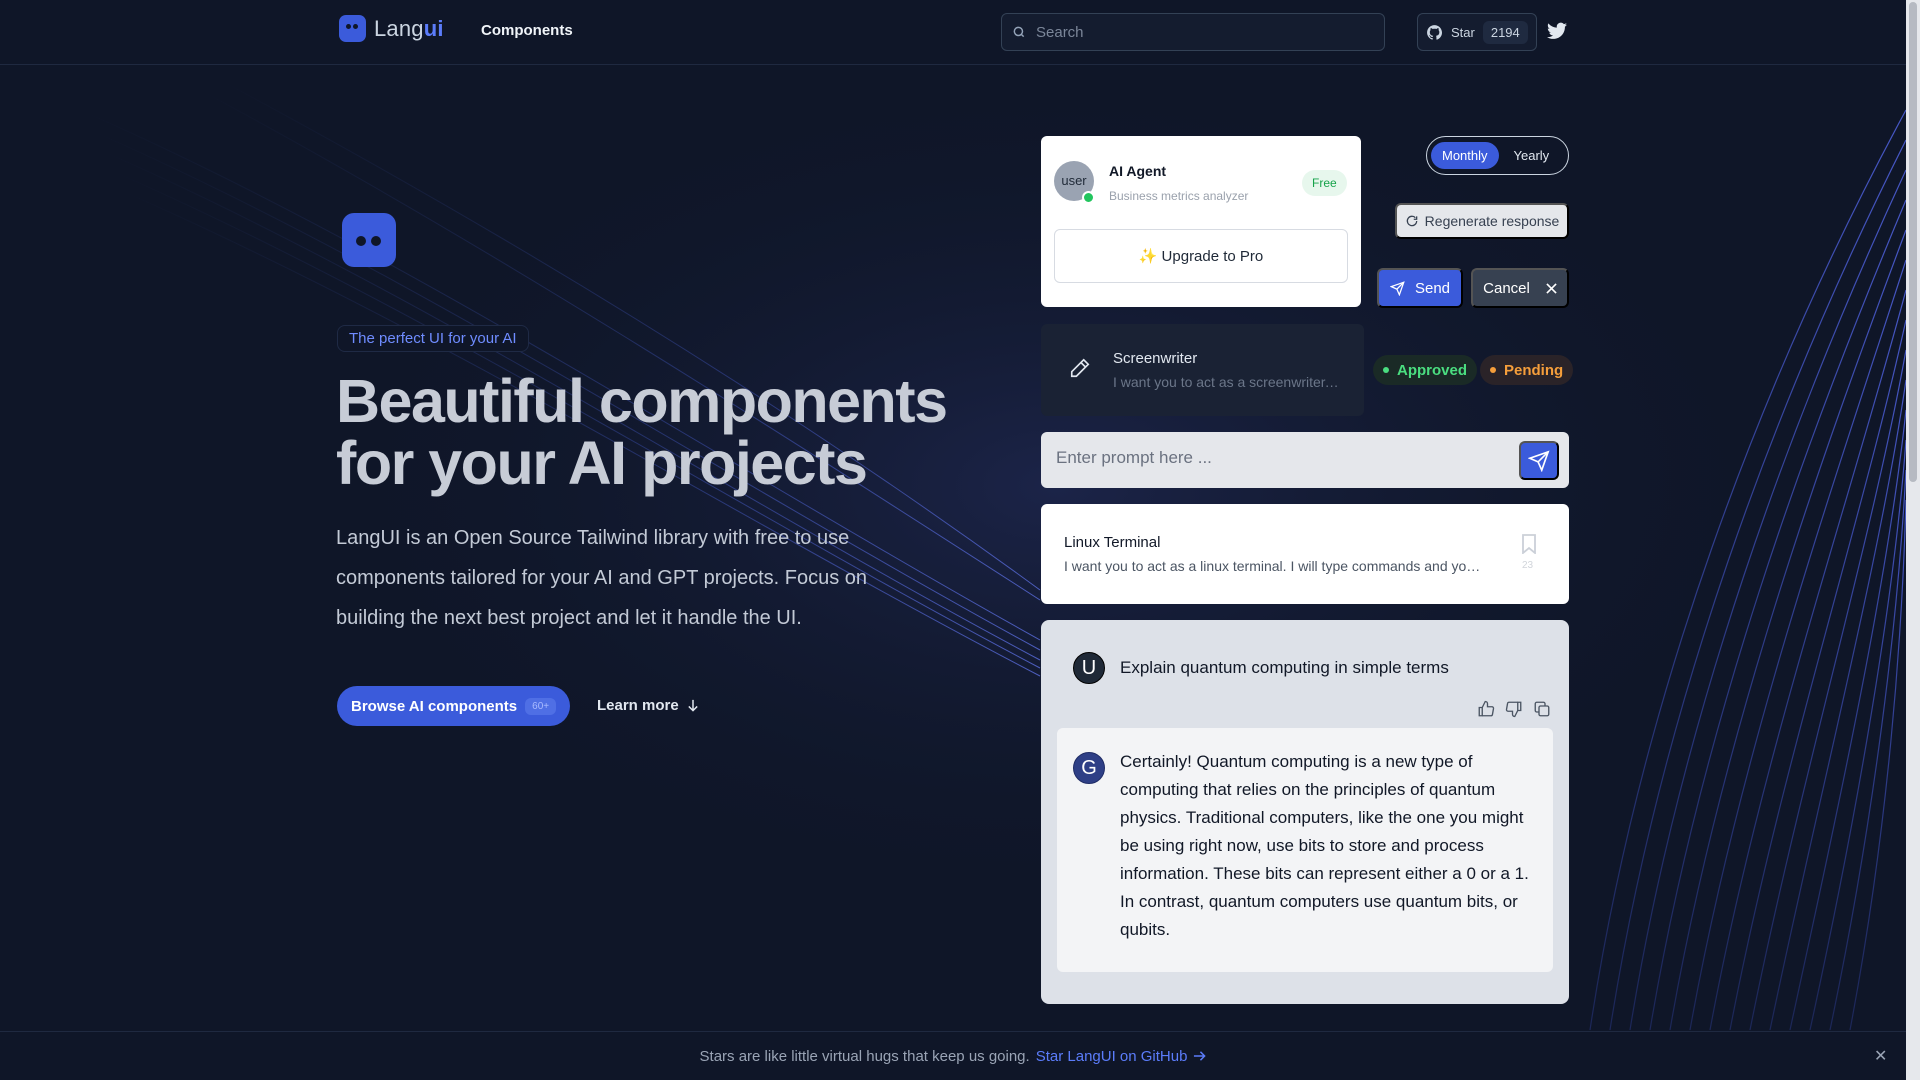 The image size is (1920, 1080). I want to click on prompt-input-bar, so click(1305, 460).